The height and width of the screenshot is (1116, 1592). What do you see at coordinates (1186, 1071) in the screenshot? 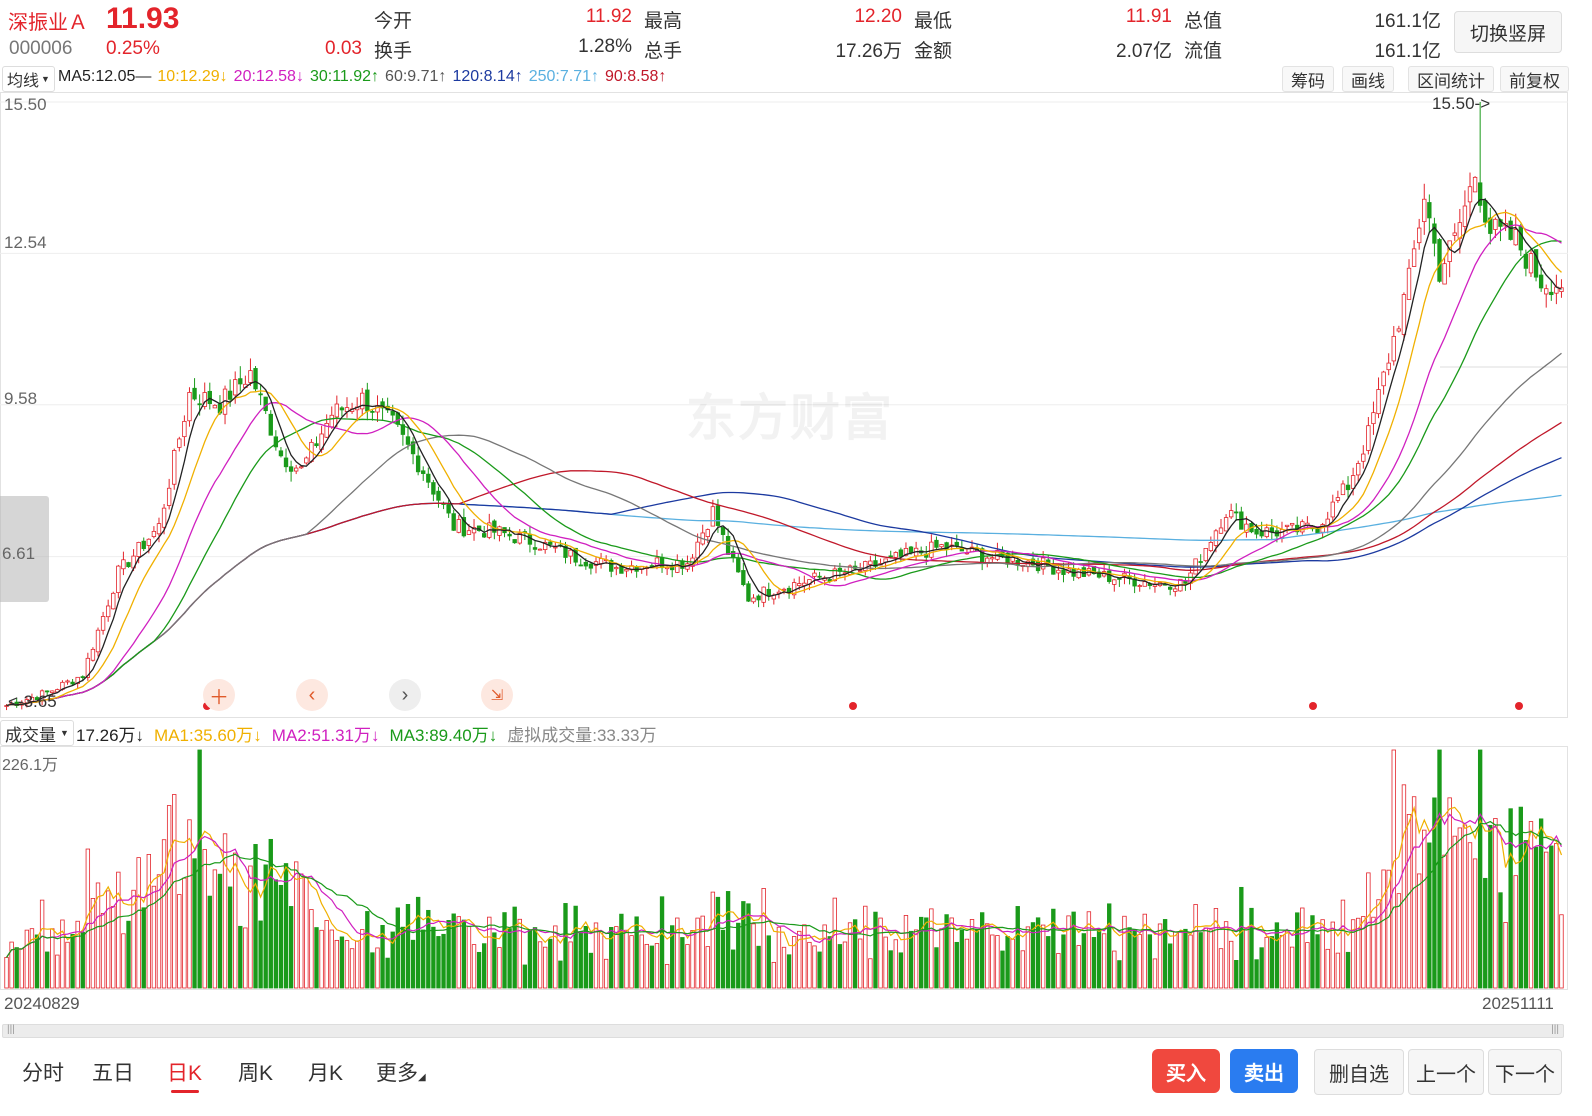
I see `buy-button: 买入` at bounding box center [1186, 1071].